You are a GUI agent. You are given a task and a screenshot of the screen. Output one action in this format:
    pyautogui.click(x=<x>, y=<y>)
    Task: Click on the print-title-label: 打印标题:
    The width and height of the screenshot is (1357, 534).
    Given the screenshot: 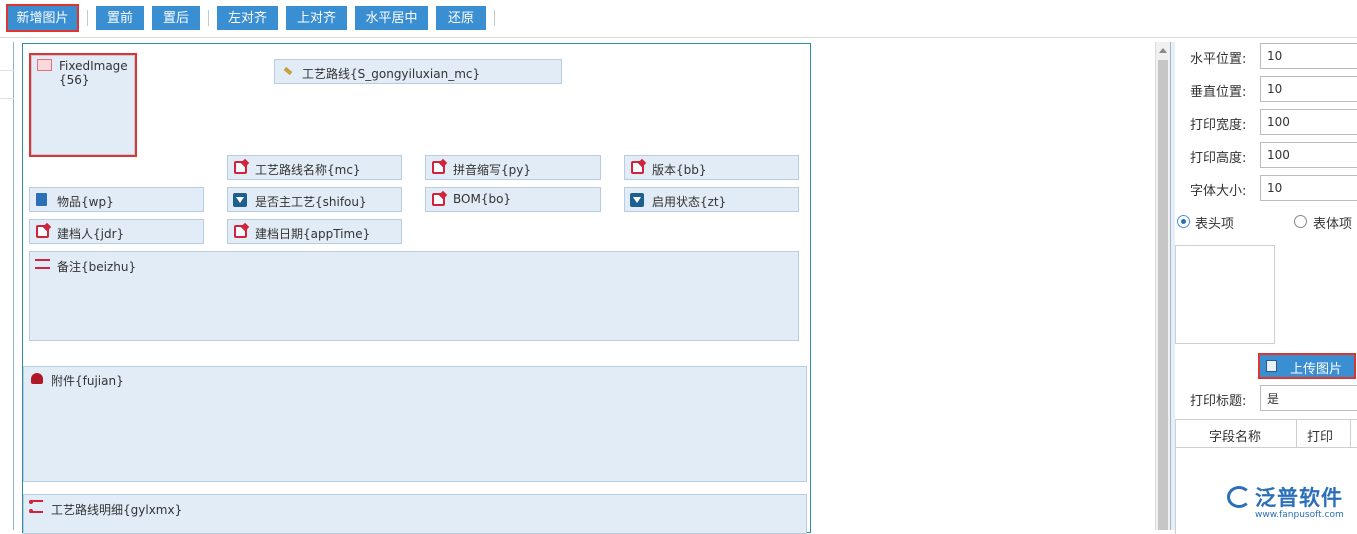 What is the action you would take?
    pyautogui.click(x=1218, y=401)
    